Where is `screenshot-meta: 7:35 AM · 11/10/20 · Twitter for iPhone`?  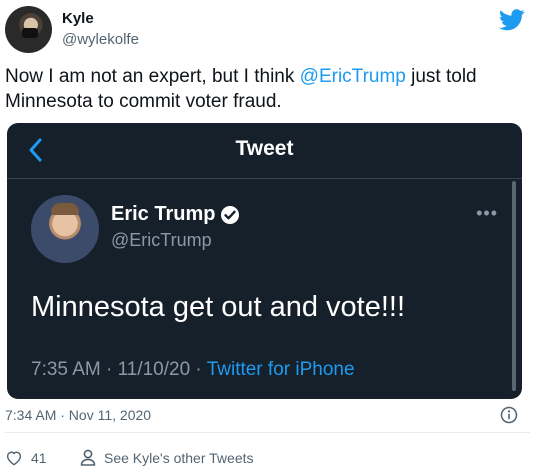 screenshot-meta: 7:35 AM · 11/10/20 · Twitter for iPhone is located at coordinates (193, 370).